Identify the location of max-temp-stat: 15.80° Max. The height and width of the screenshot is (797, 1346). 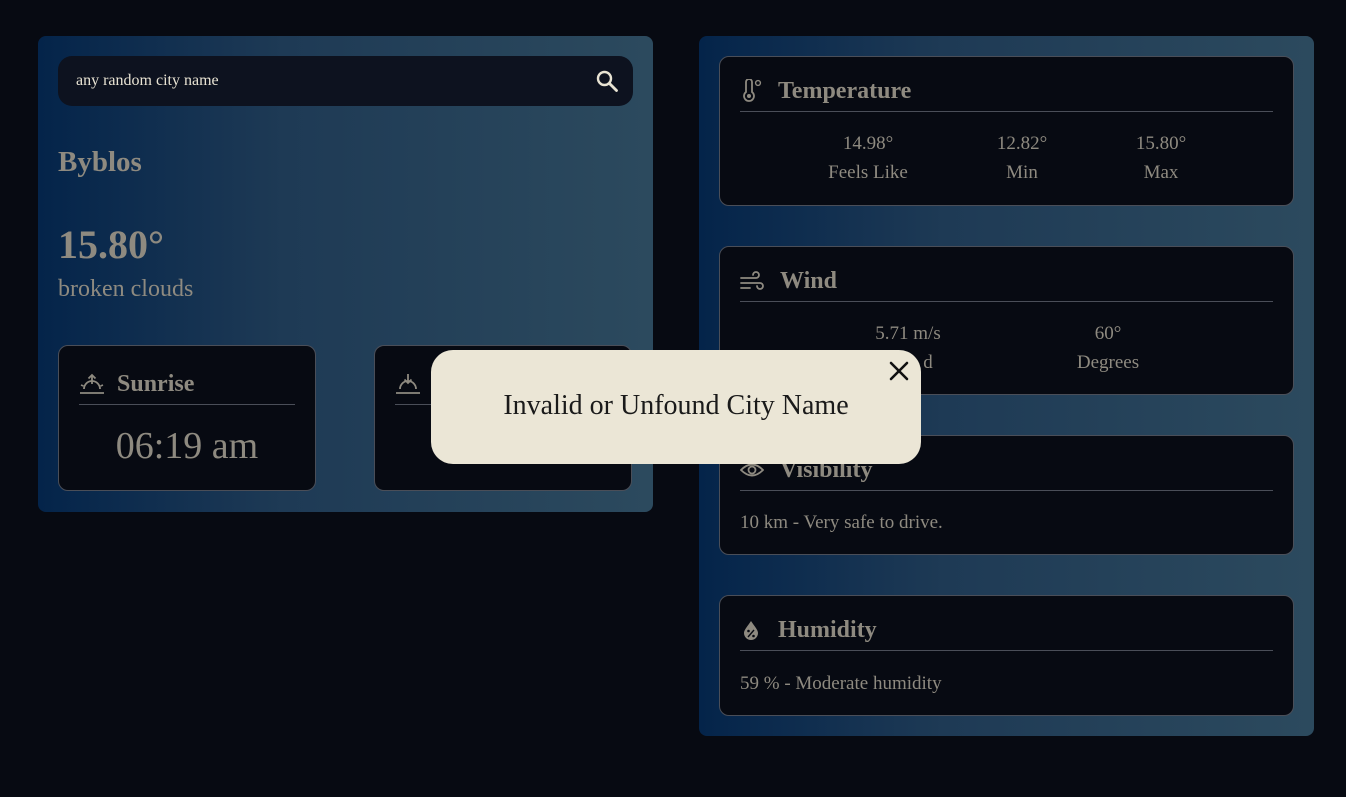
(1161, 158).